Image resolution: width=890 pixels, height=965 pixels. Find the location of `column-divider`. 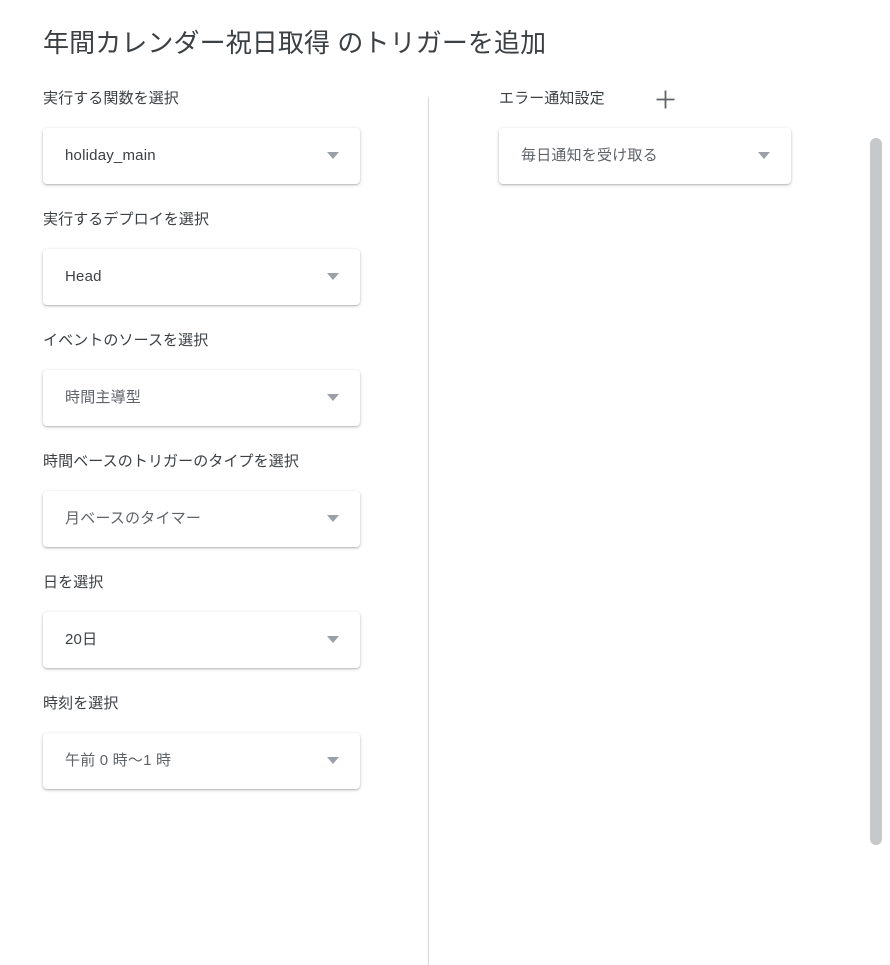

column-divider is located at coordinates (428, 531).